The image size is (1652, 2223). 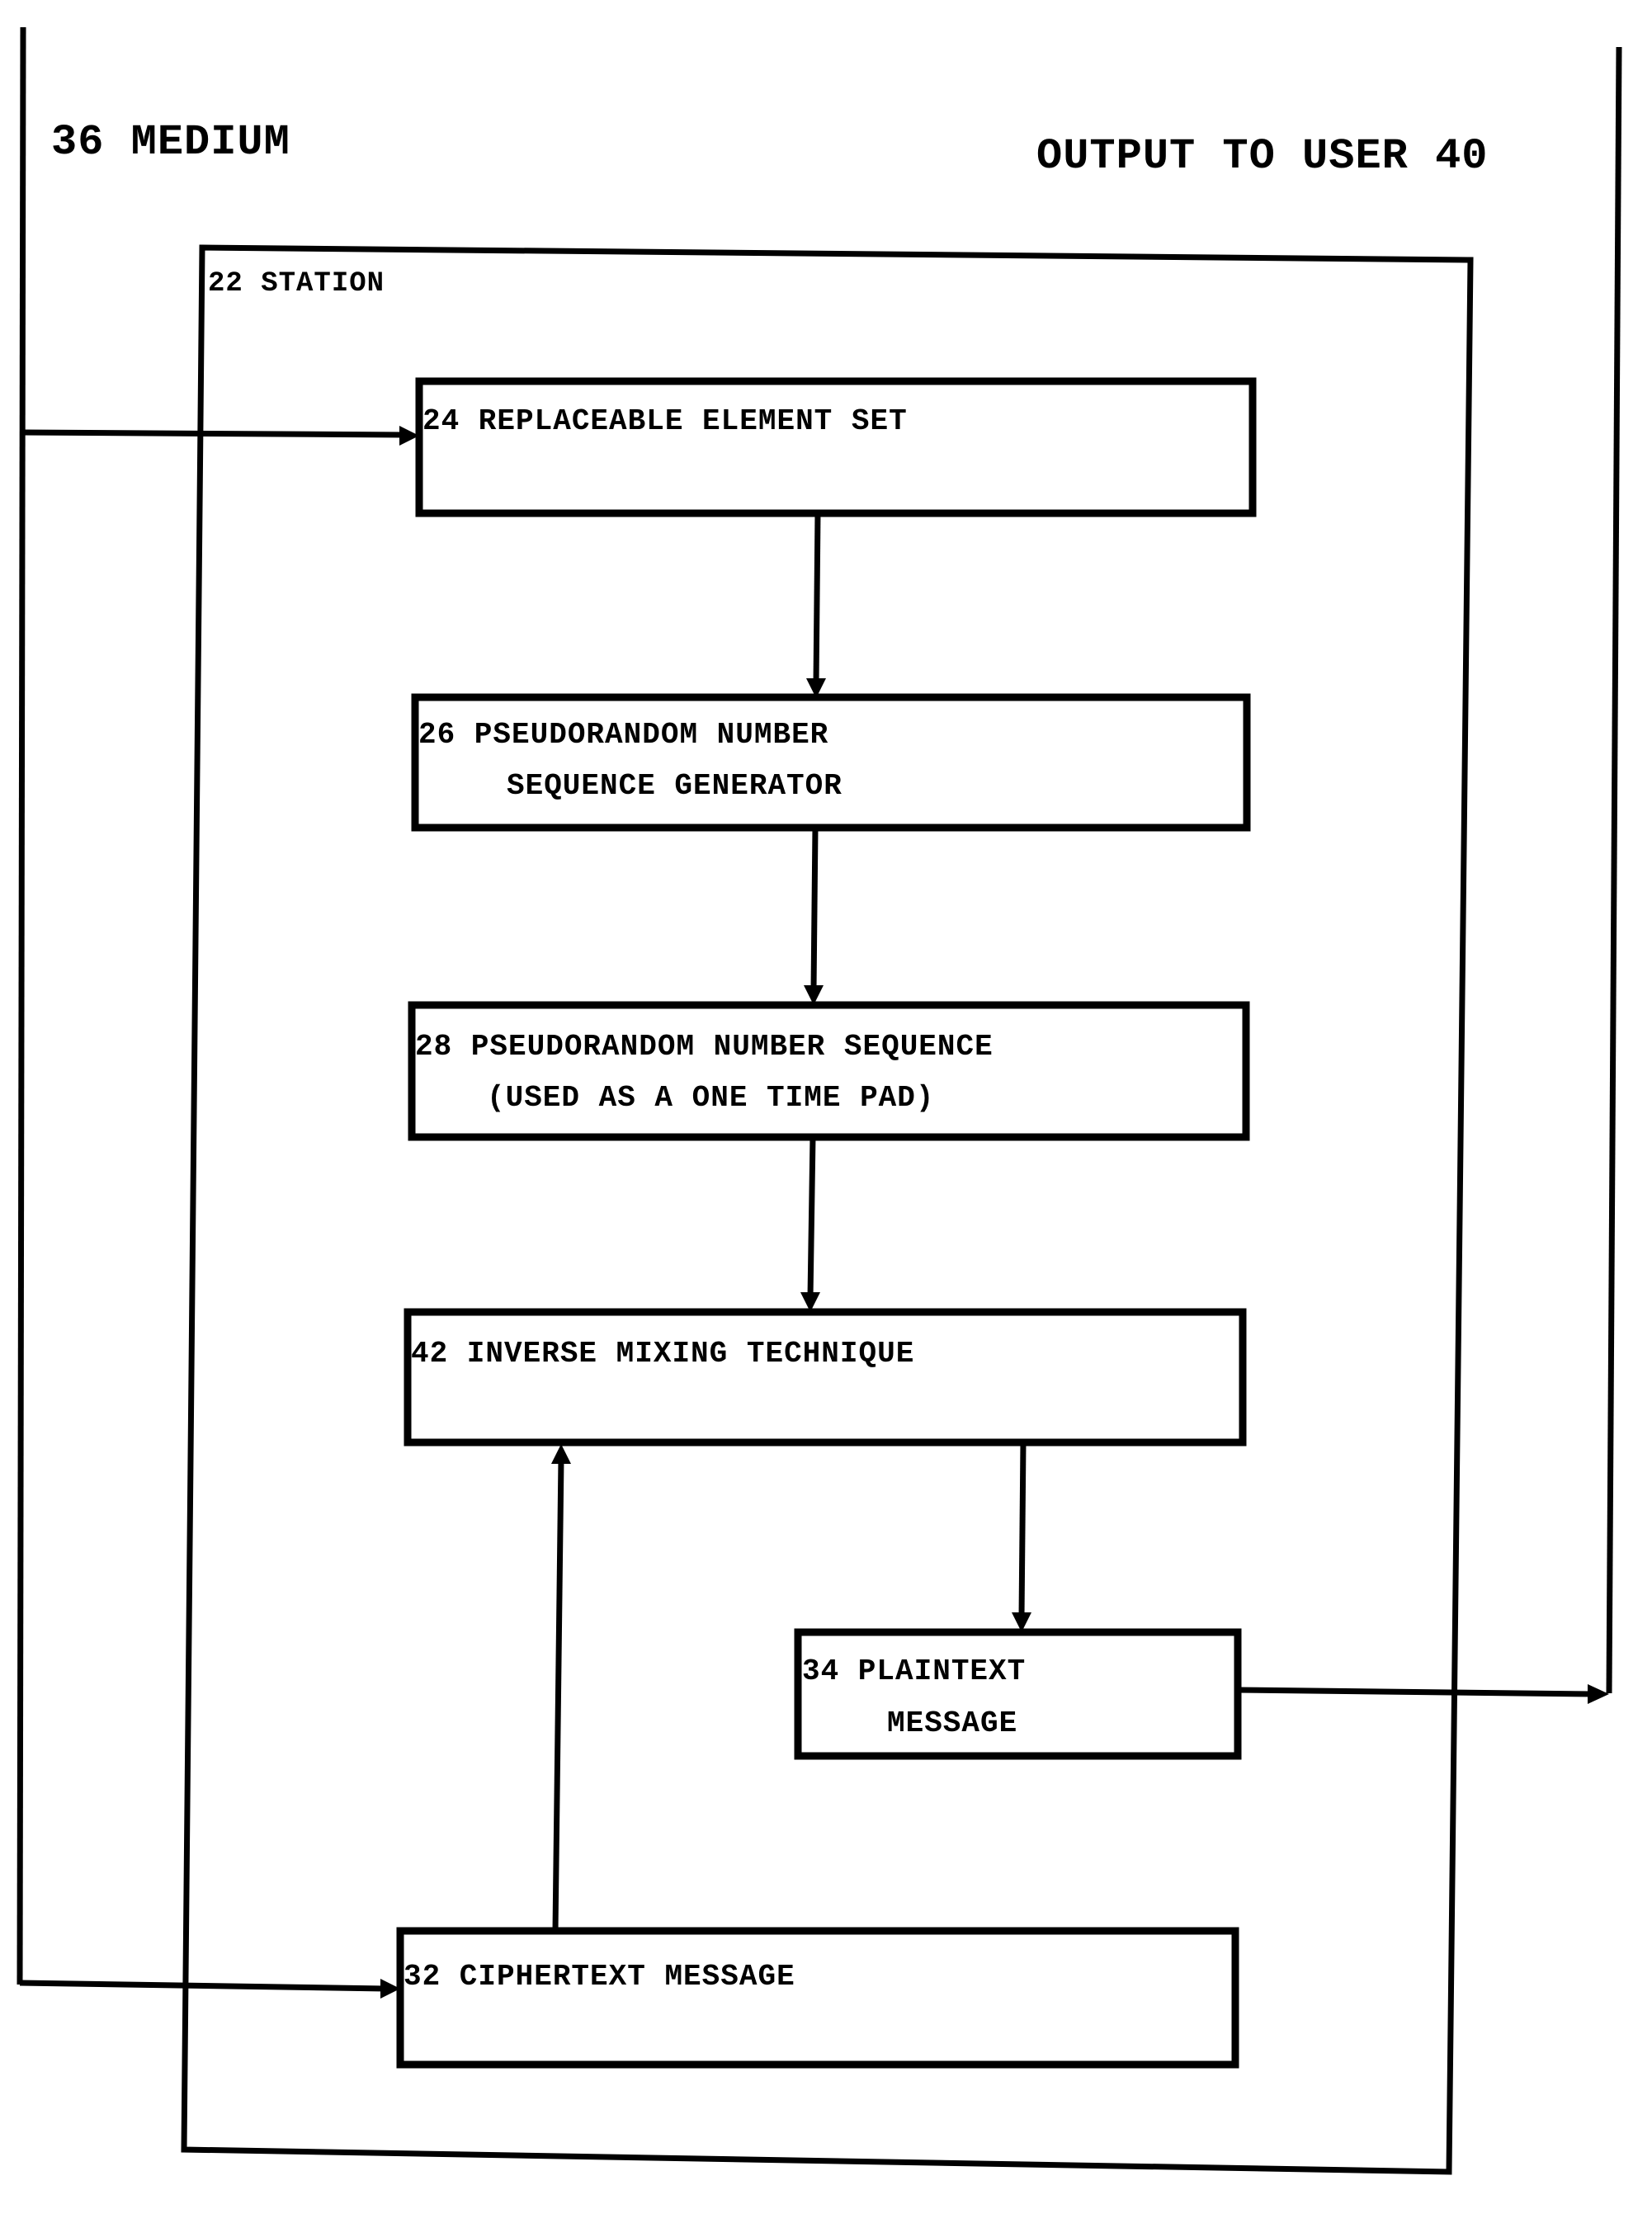 I want to click on box-24-label: 24 REPLACEABLE ELEMENT SET, so click(x=665, y=421).